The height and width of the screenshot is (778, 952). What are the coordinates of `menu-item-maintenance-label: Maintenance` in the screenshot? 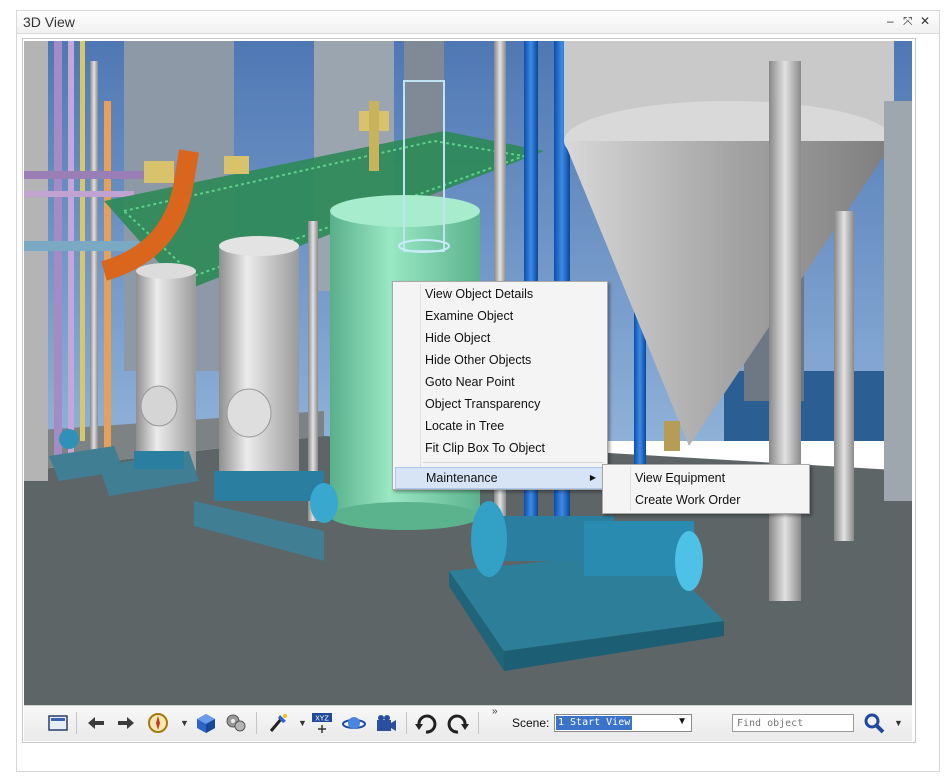 It's located at (462, 478).